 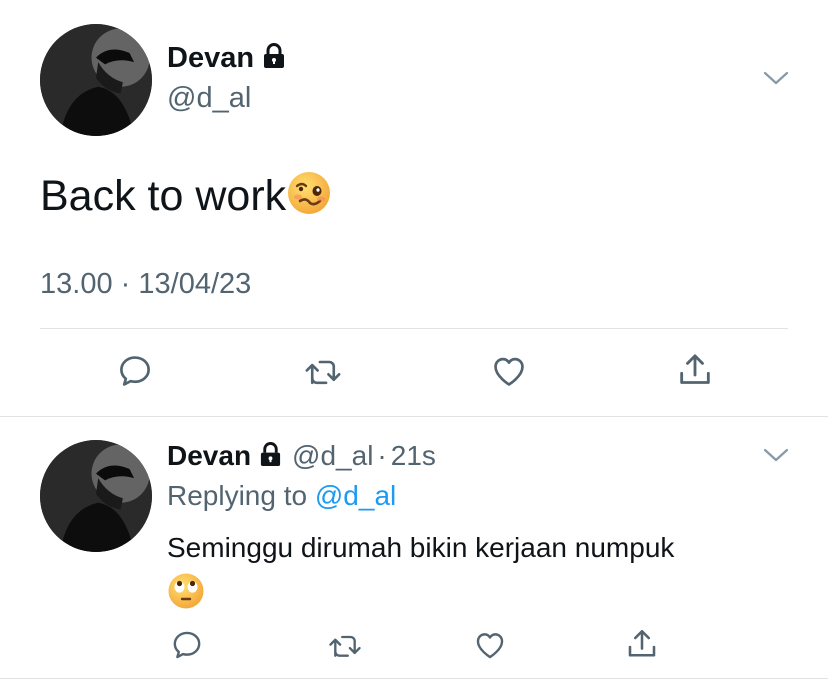 What do you see at coordinates (226, 59) in the screenshot?
I see `author-name: Devan` at bounding box center [226, 59].